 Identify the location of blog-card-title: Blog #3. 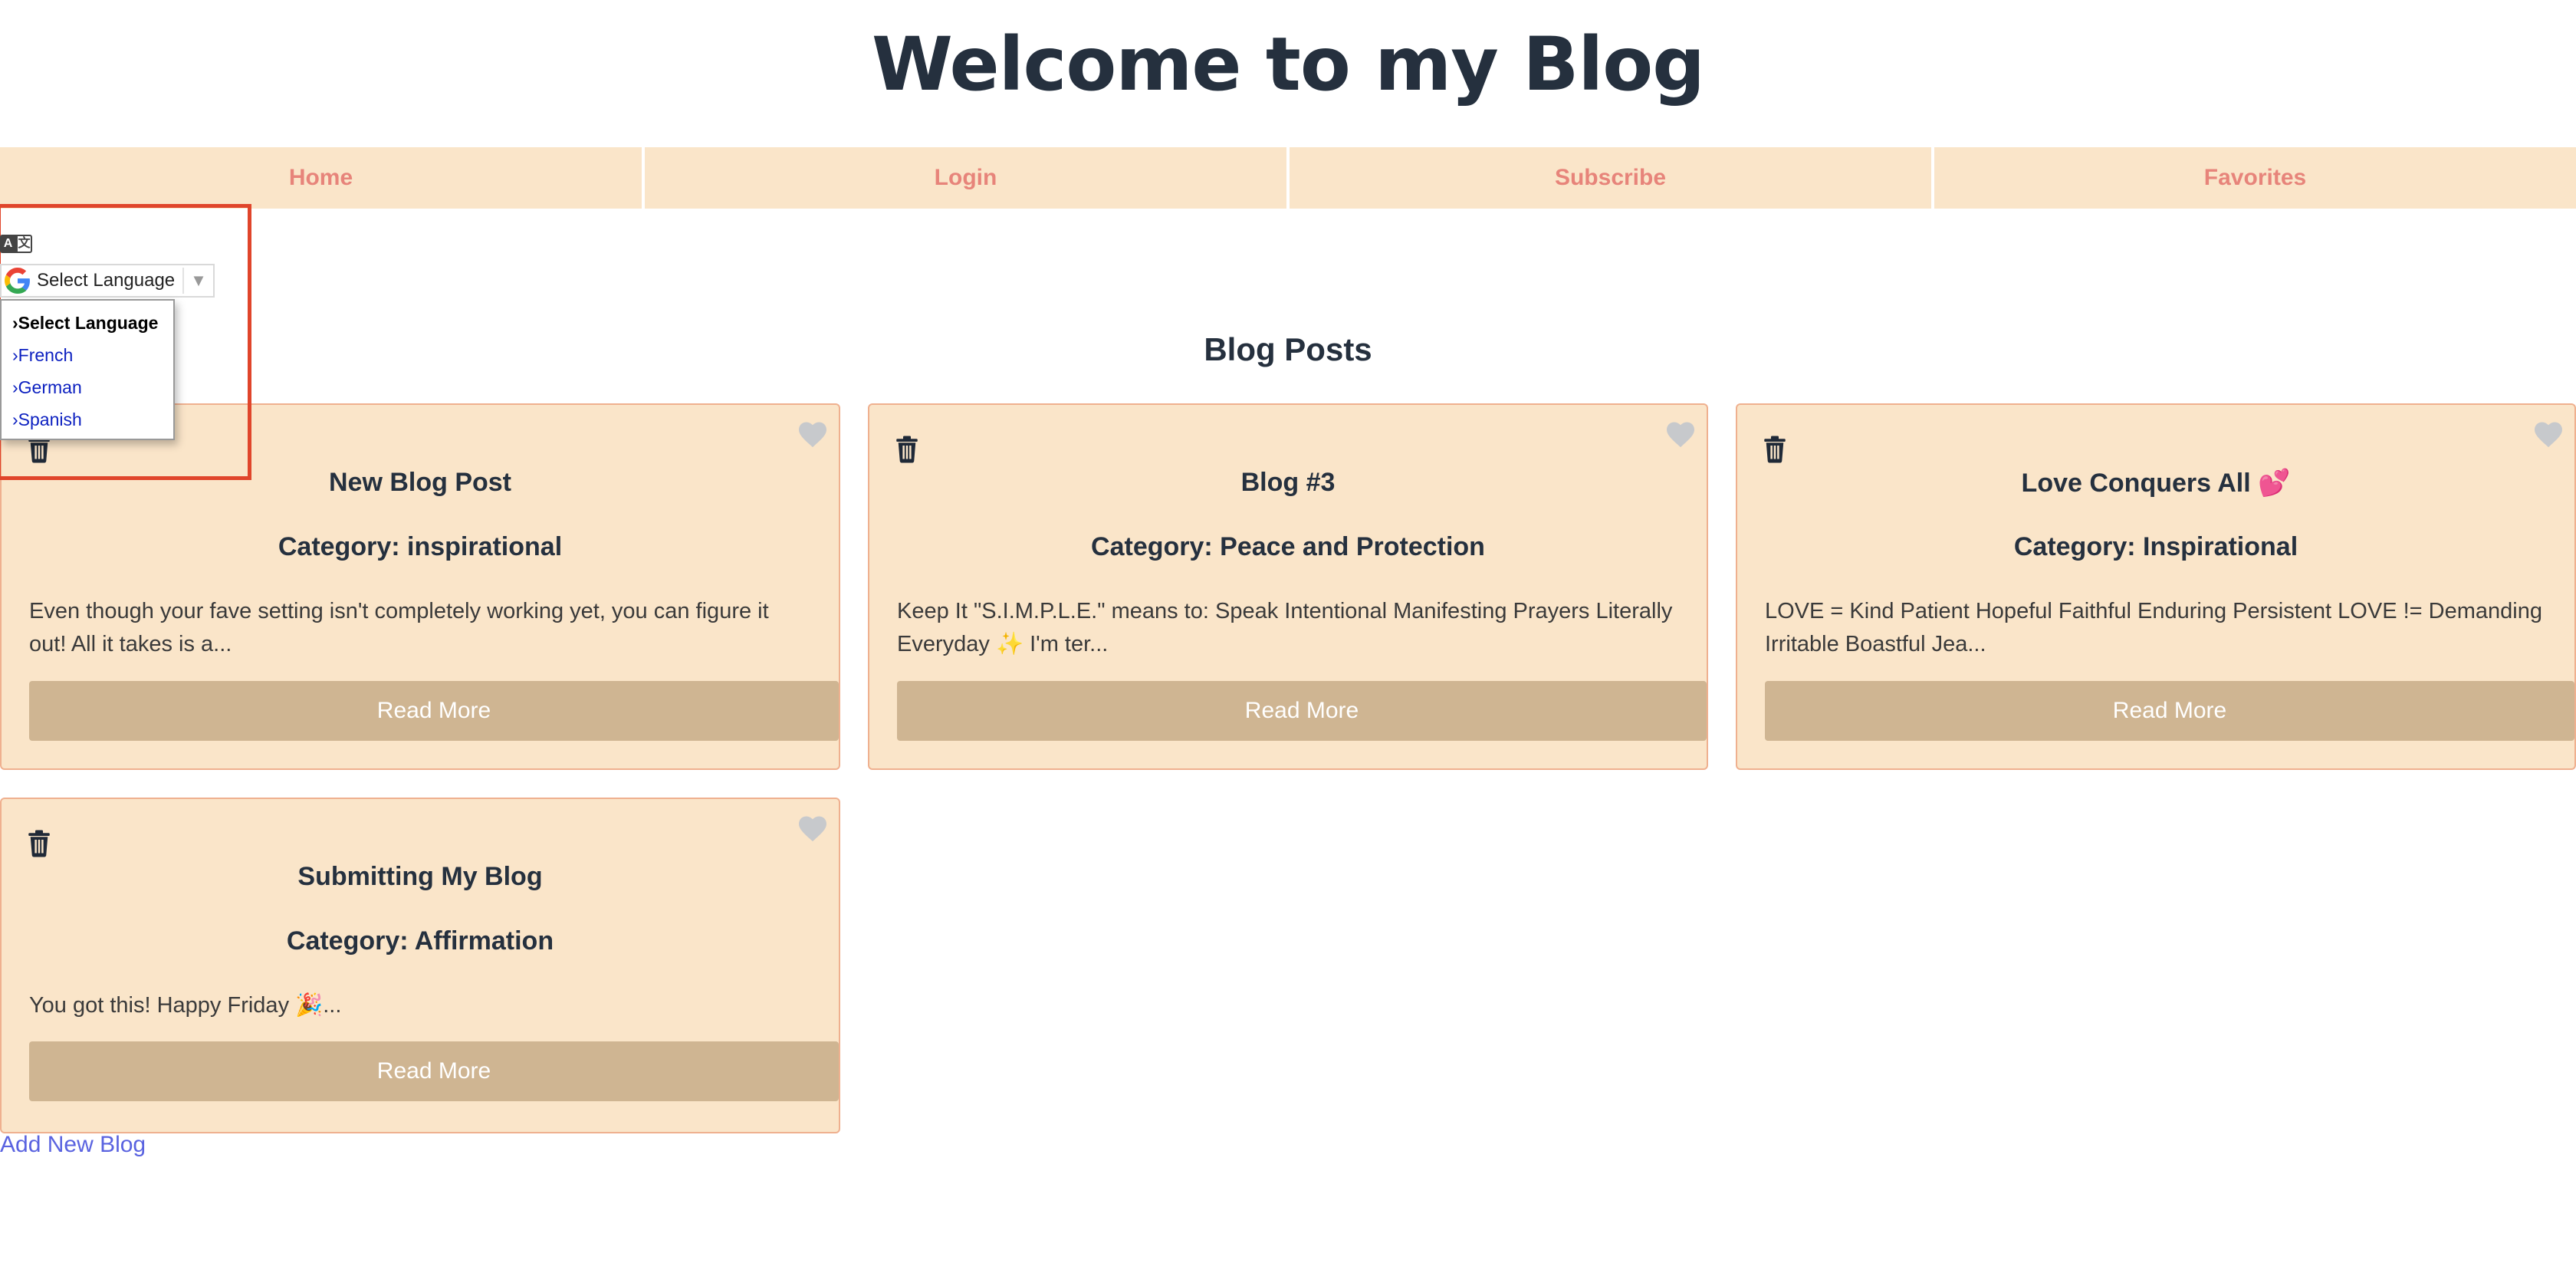
(1288, 482).